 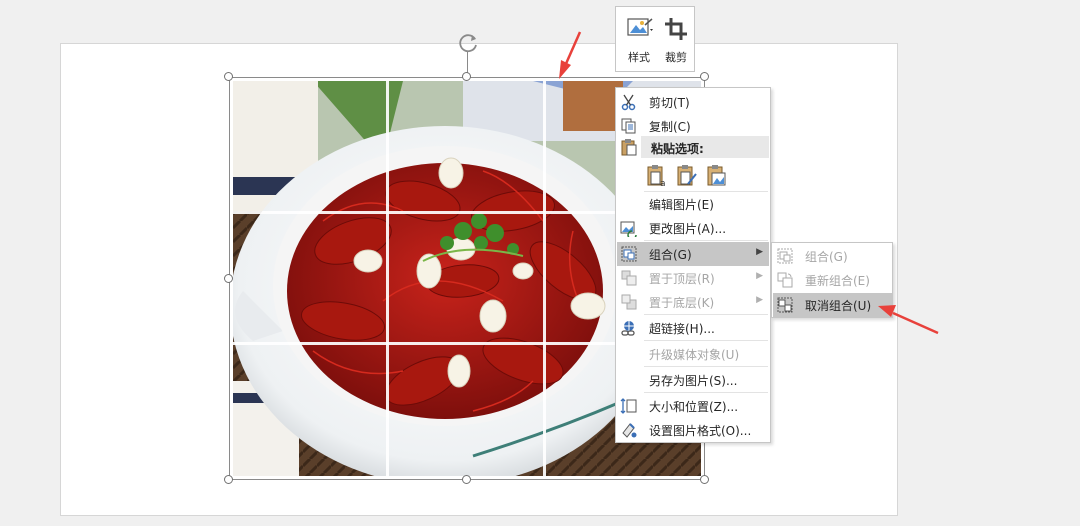 I want to click on menu-item-bring-to-front: 置于顶层(R) ▶, so click(x=693, y=278).